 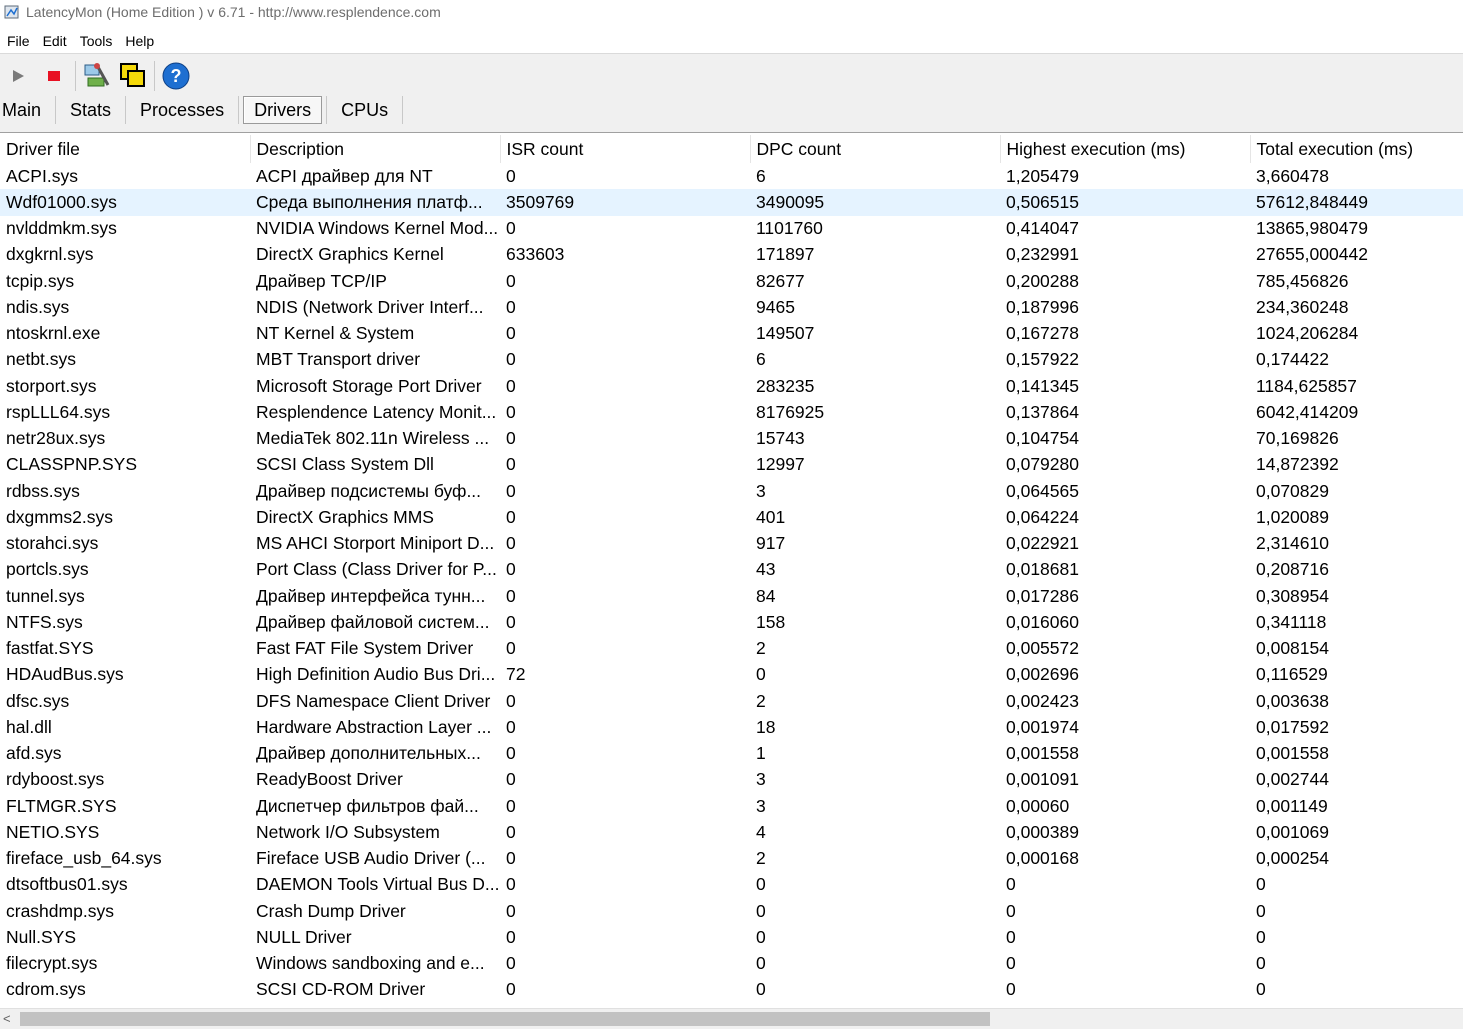 I want to click on column-header-total-execution: Total execution (ms), so click(x=1356, y=149).